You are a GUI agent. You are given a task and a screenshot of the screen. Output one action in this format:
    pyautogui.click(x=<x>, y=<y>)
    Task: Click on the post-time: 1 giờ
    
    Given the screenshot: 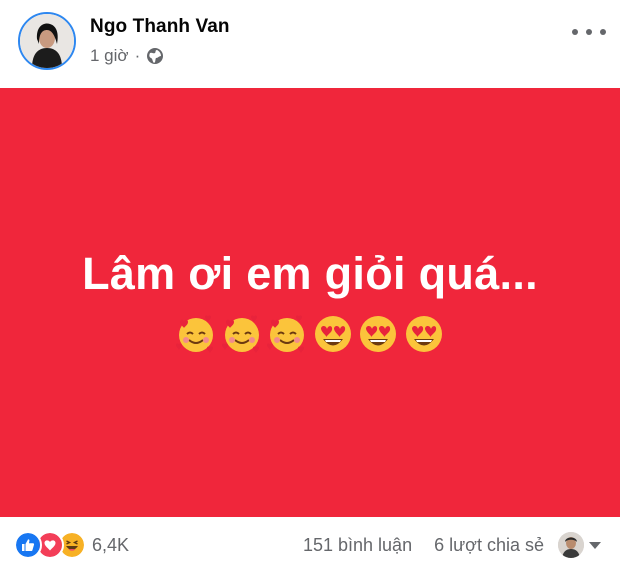 What is the action you would take?
    pyautogui.click(x=109, y=56)
    